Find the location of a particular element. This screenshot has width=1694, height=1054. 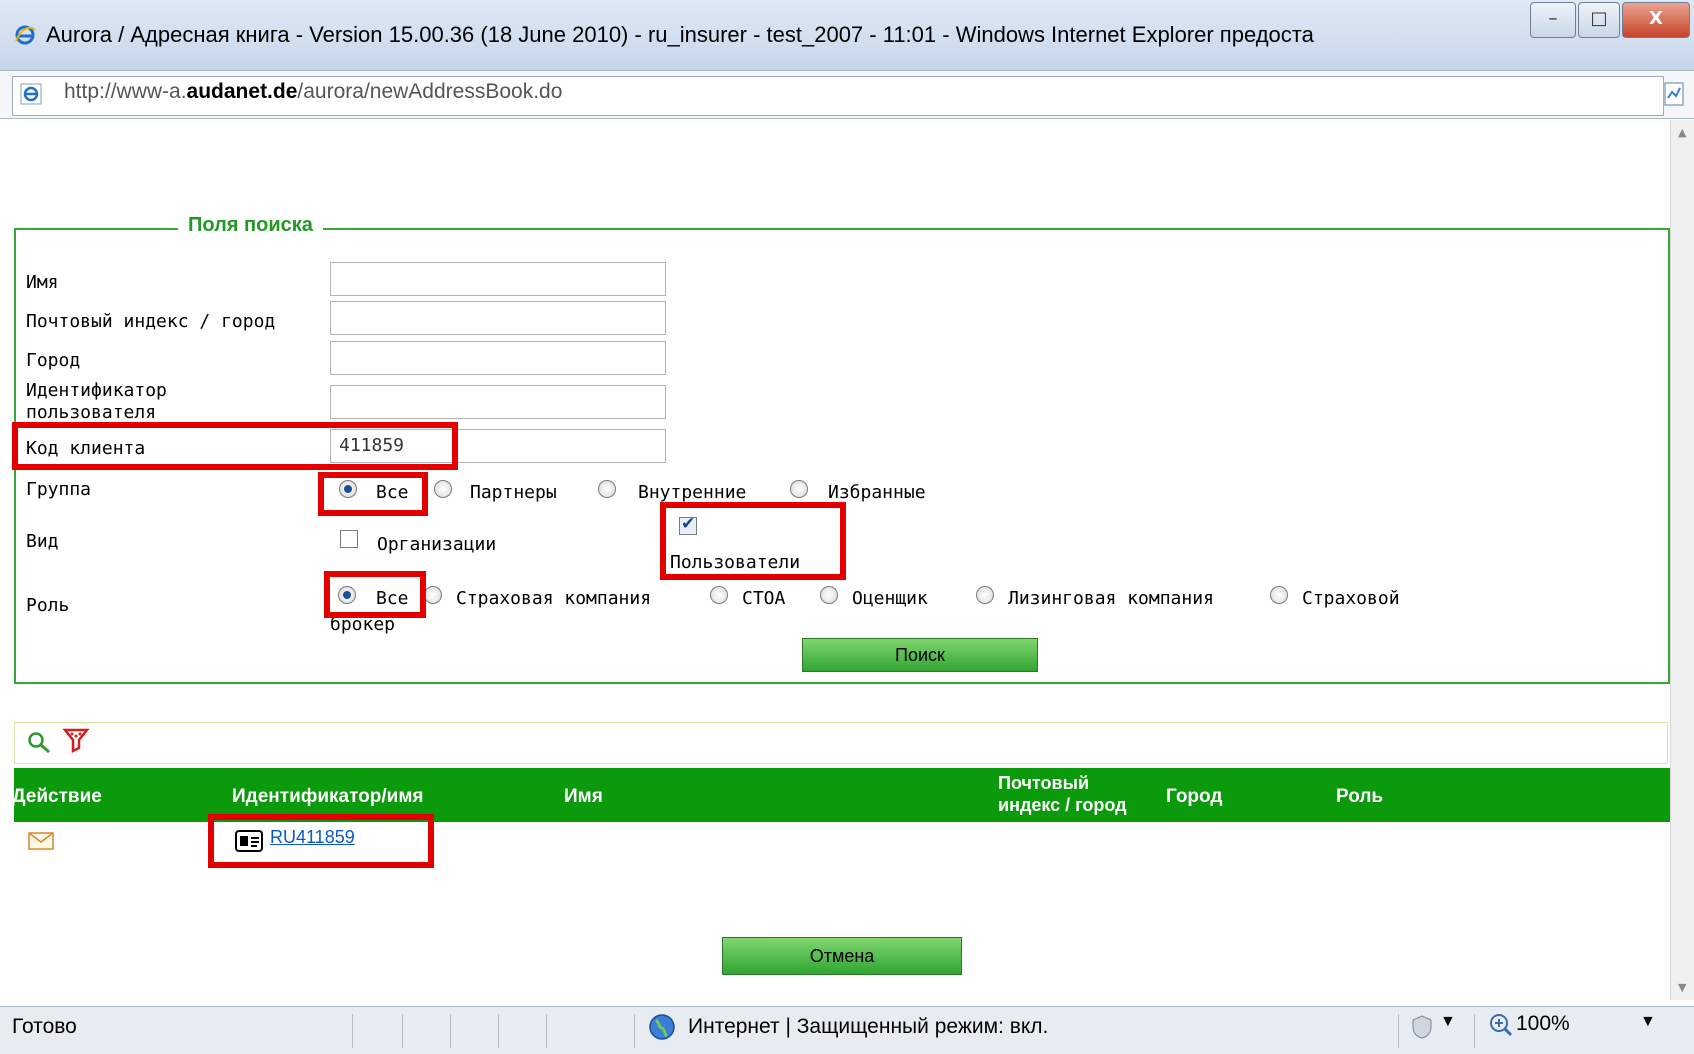

close-button: X is located at coordinates (1656, 20).